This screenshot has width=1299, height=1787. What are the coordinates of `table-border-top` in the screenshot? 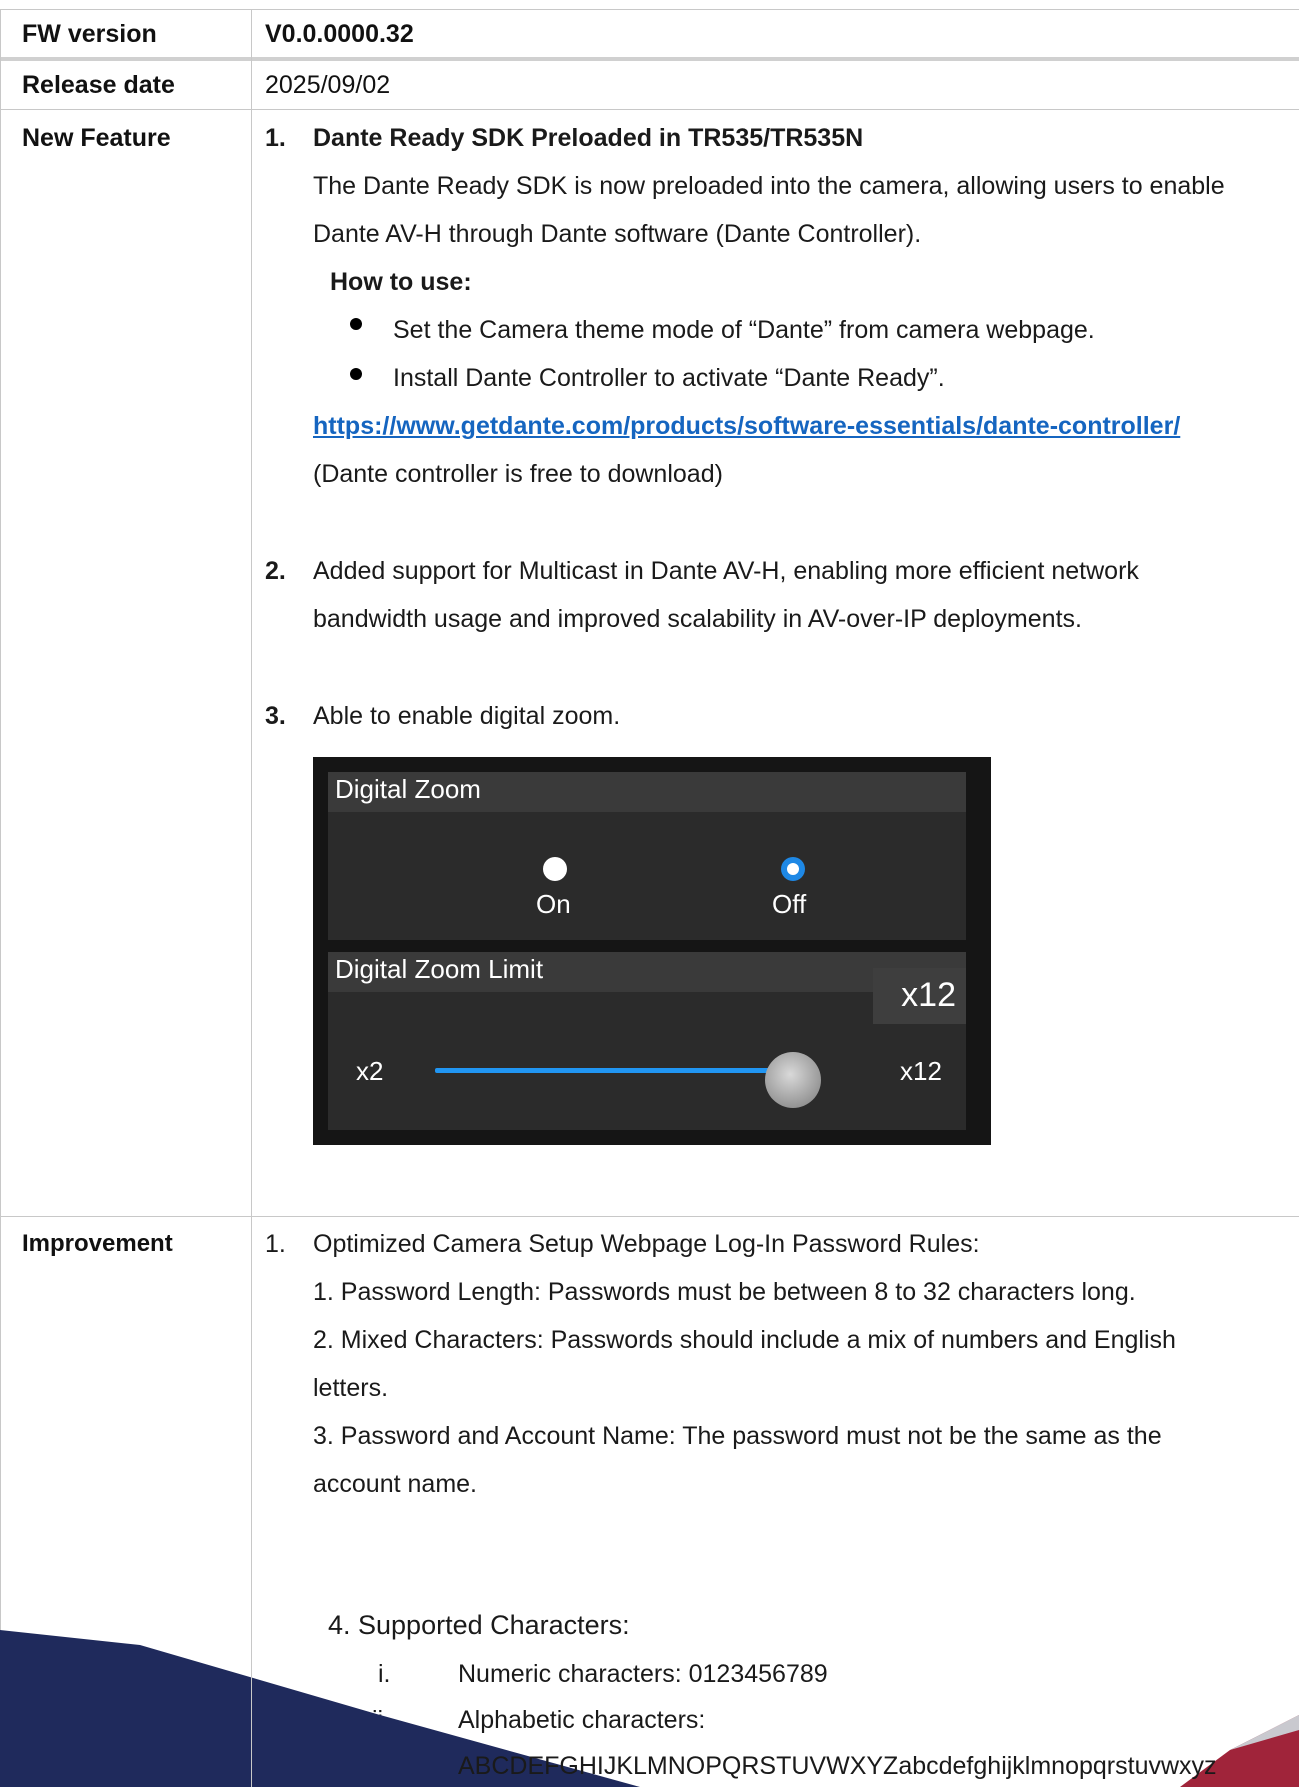 It's located at (649, 9).